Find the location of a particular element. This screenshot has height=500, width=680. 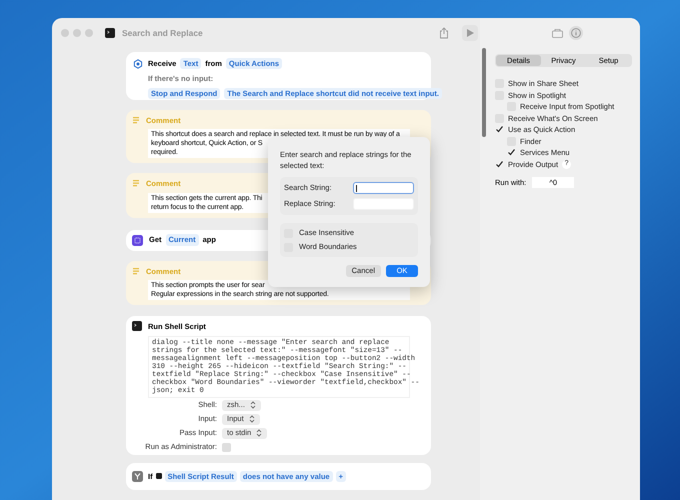

close-button is located at coordinates (65, 33).